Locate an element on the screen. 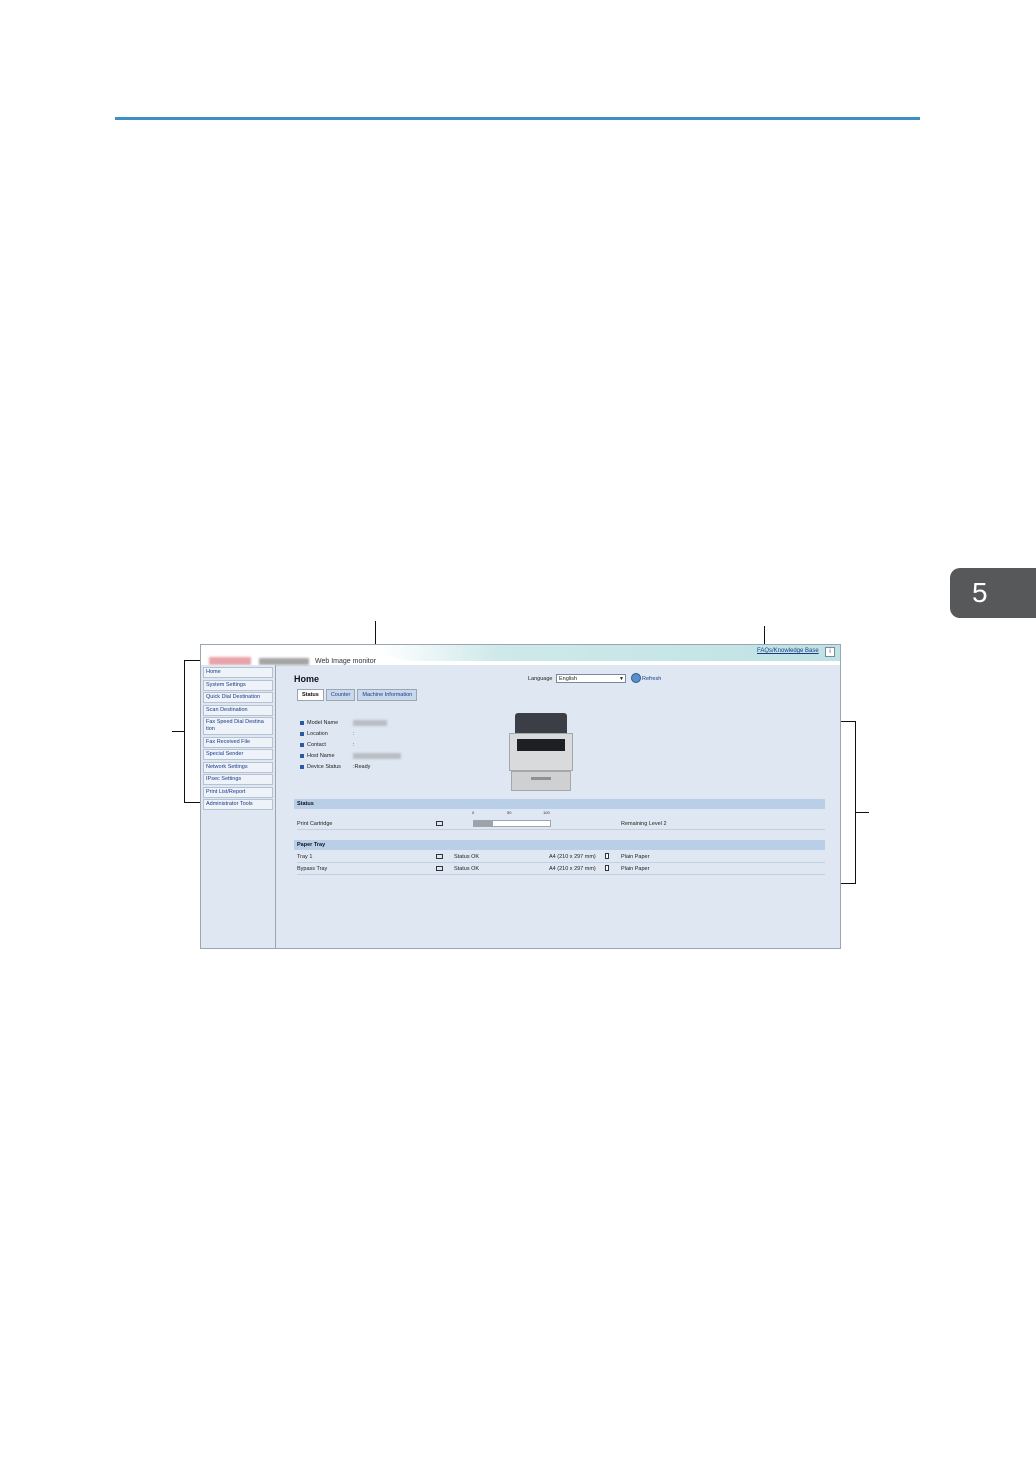 This screenshot has width=1036, height=1470. sidebar-item-fax-speed-dial: Fax Speed Dial Destina tion is located at coordinates (238, 726).